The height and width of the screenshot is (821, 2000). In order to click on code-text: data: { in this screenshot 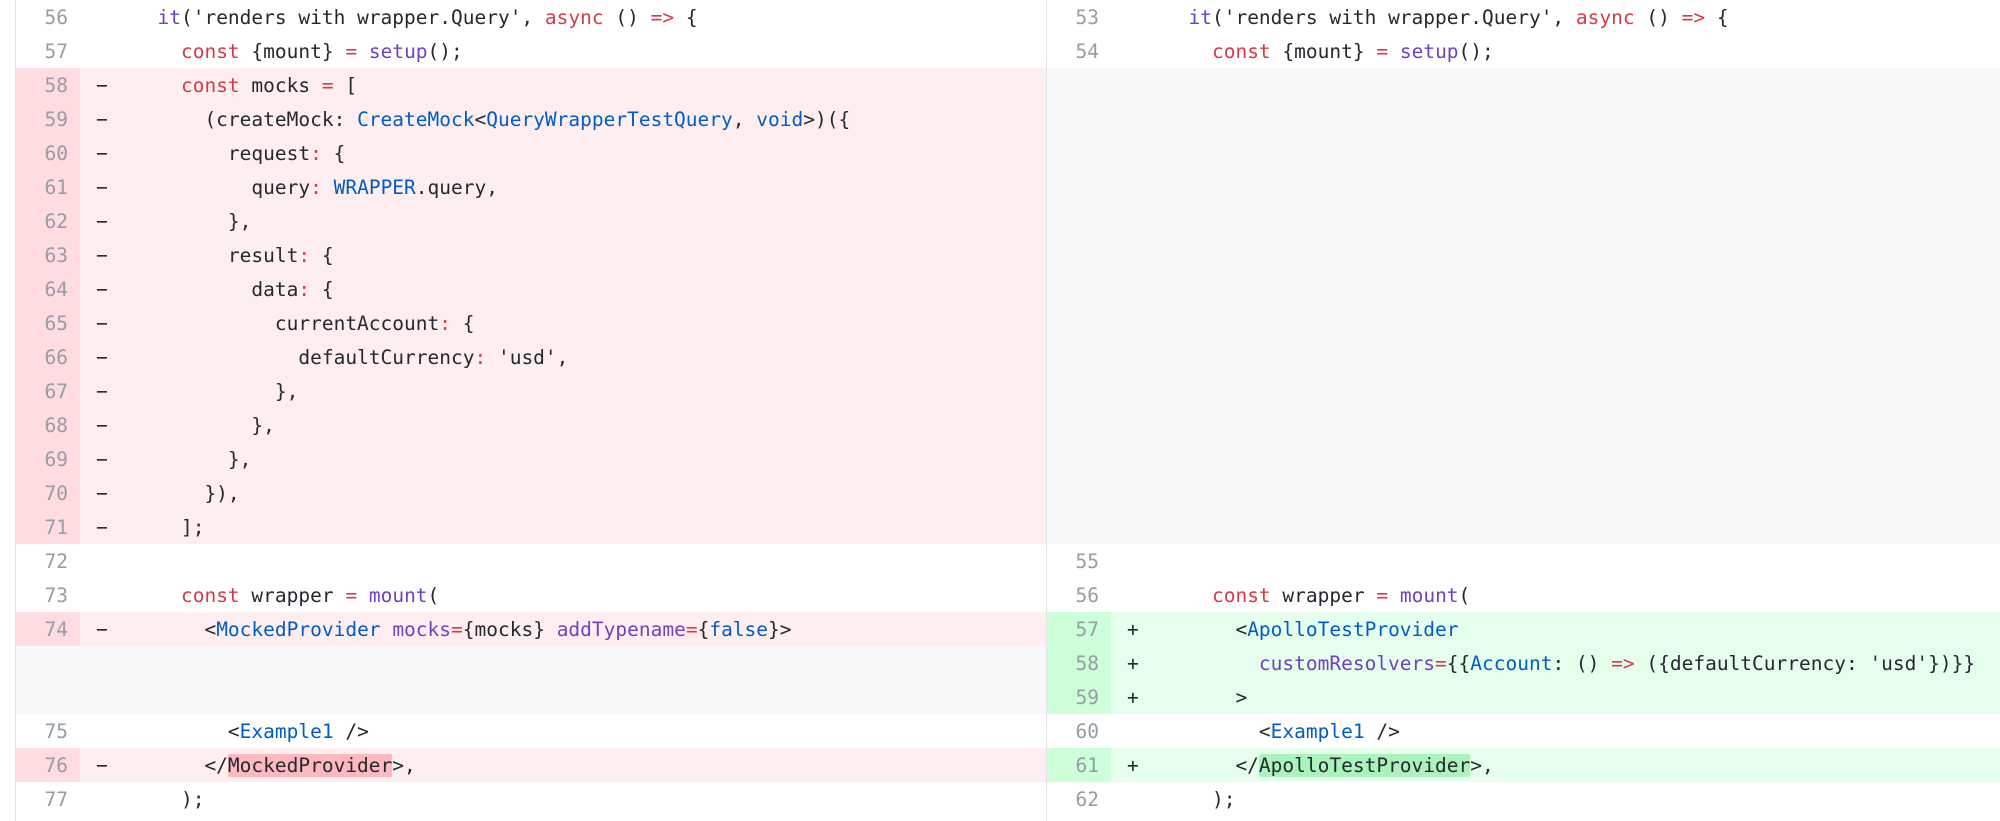, I will do `click(582, 289)`.